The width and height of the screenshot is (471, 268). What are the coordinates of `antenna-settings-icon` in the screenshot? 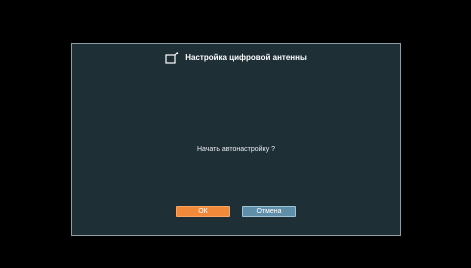 It's located at (172, 57).